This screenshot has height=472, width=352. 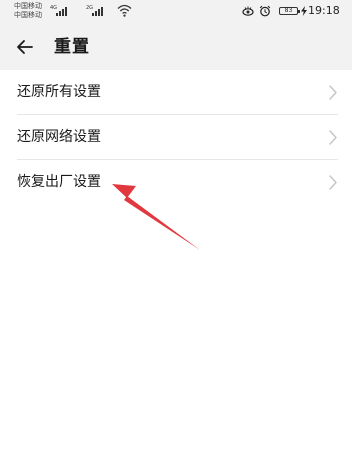 What do you see at coordinates (265, 11) in the screenshot?
I see `alarm-icon` at bounding box center [265, 11].